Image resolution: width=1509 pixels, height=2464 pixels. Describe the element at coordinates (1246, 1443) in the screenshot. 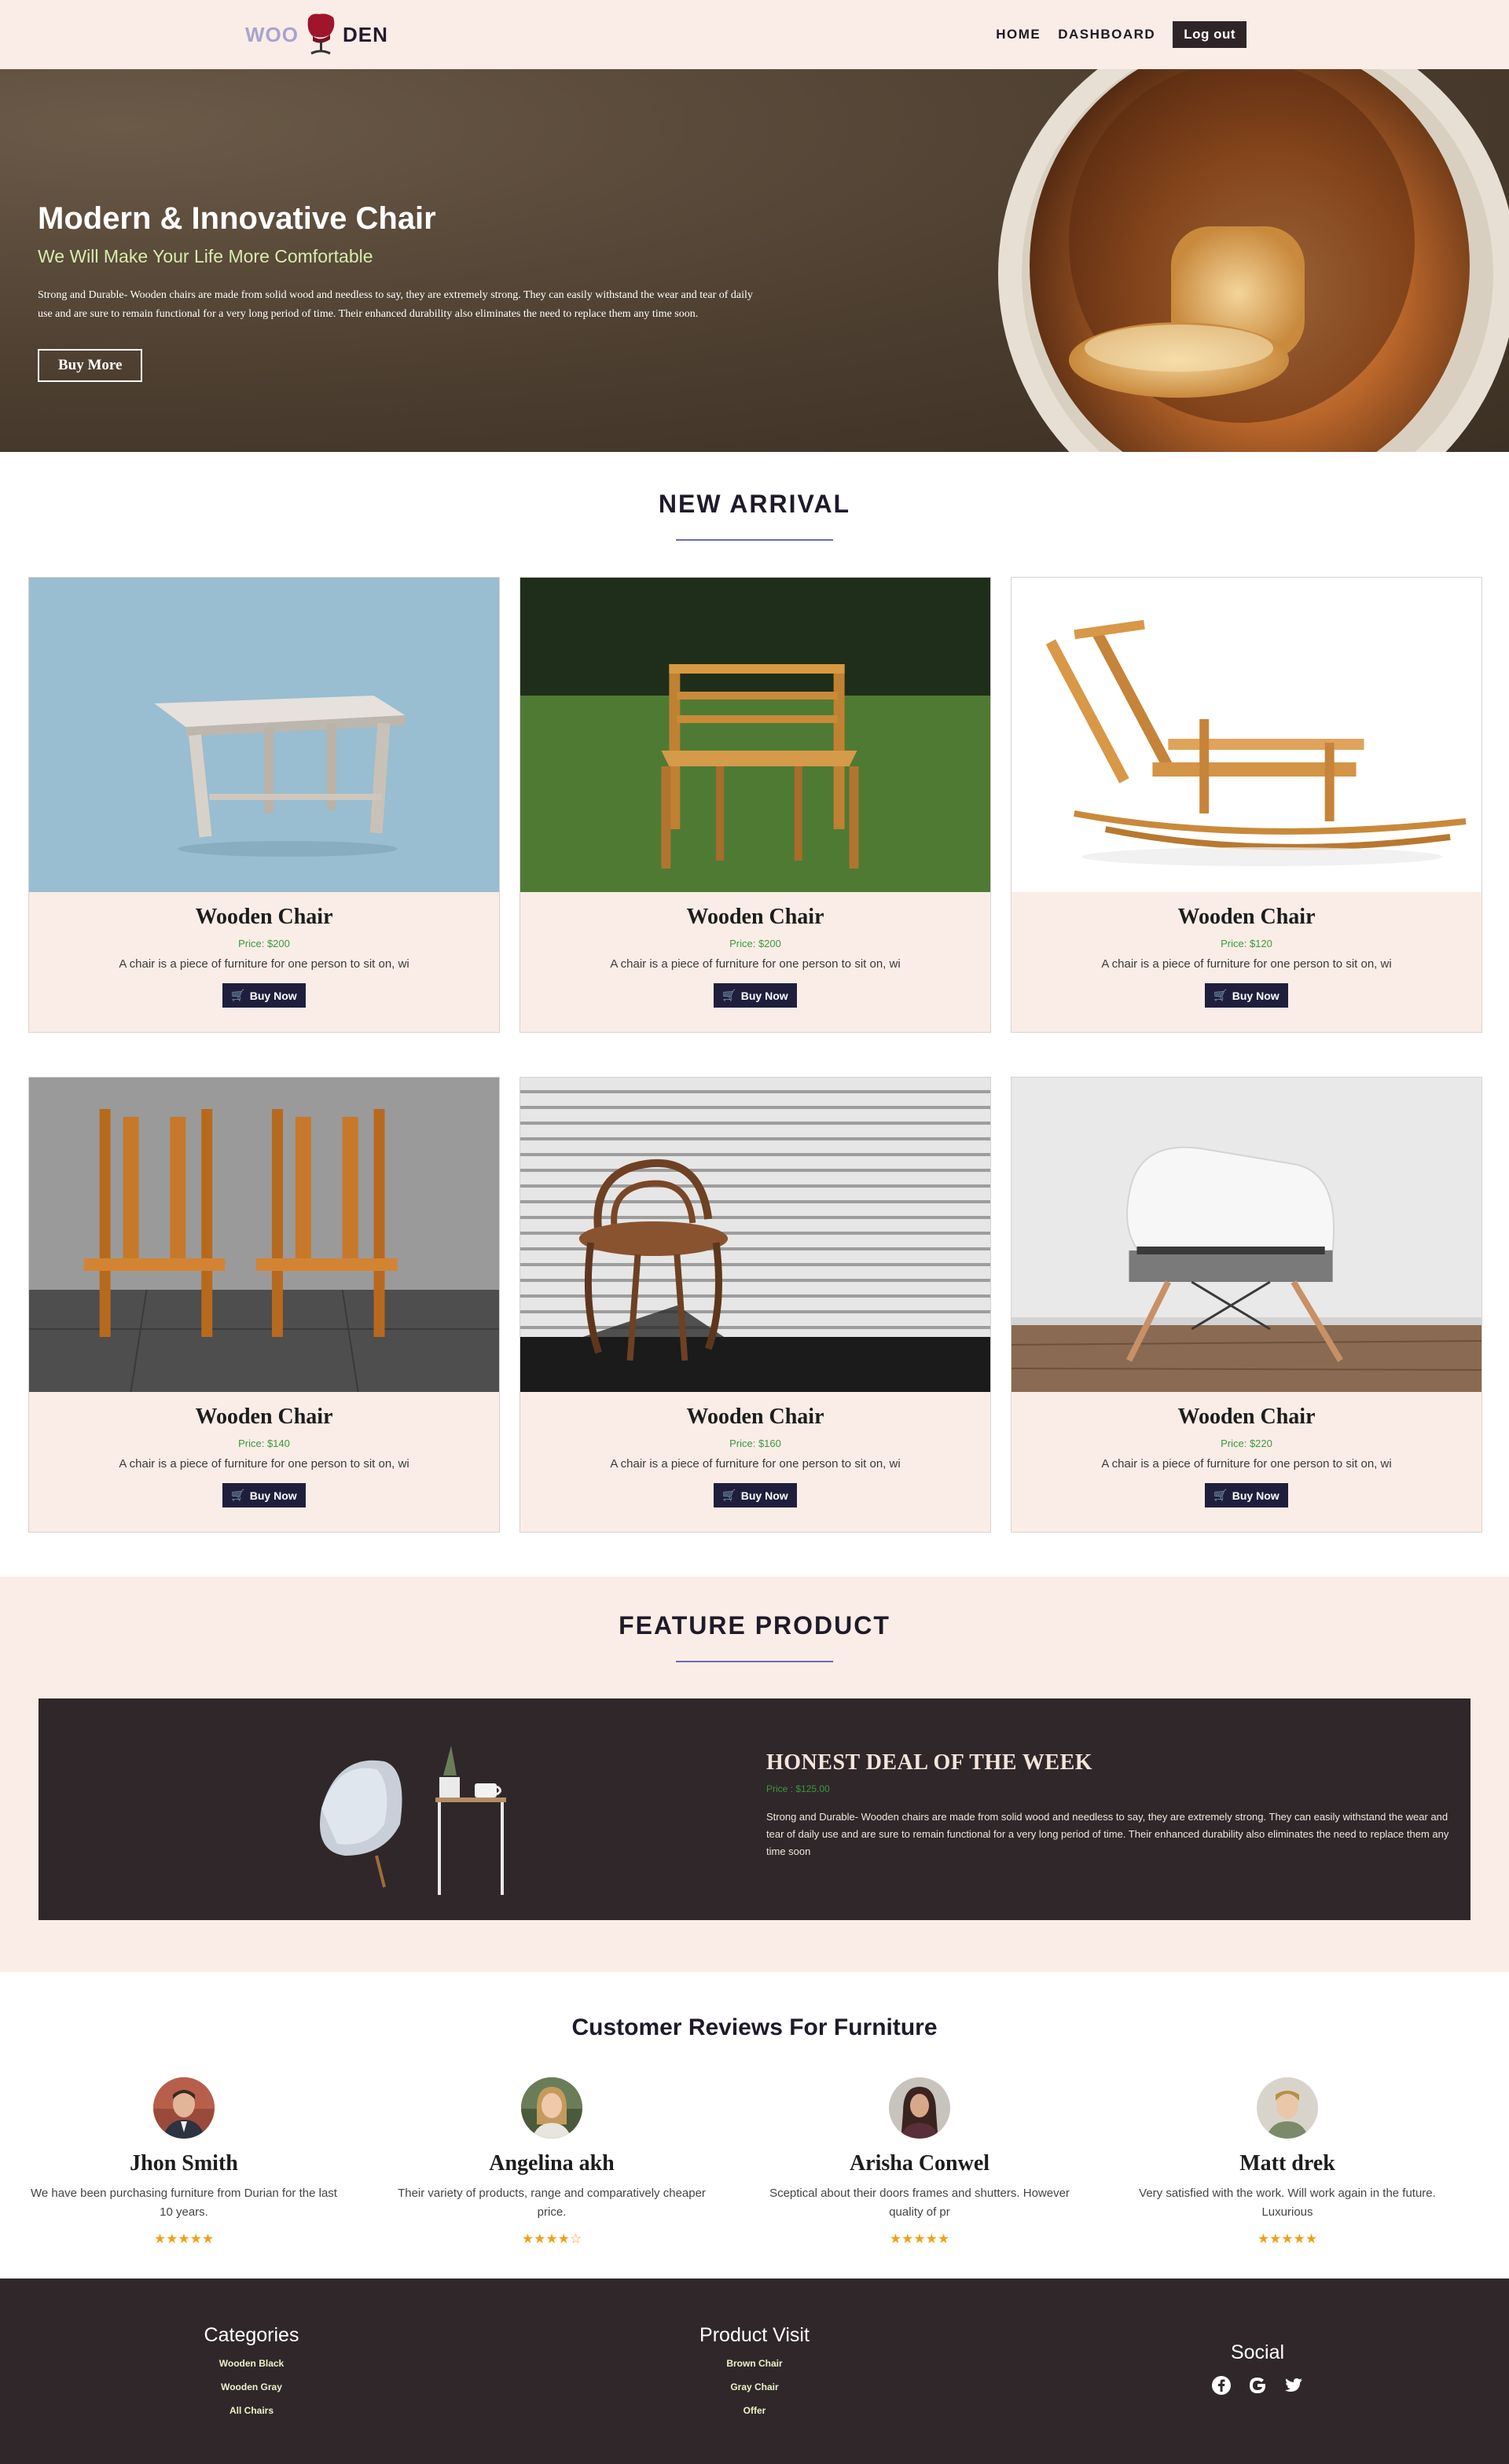

I see `product-price: Price: $220` at that location.